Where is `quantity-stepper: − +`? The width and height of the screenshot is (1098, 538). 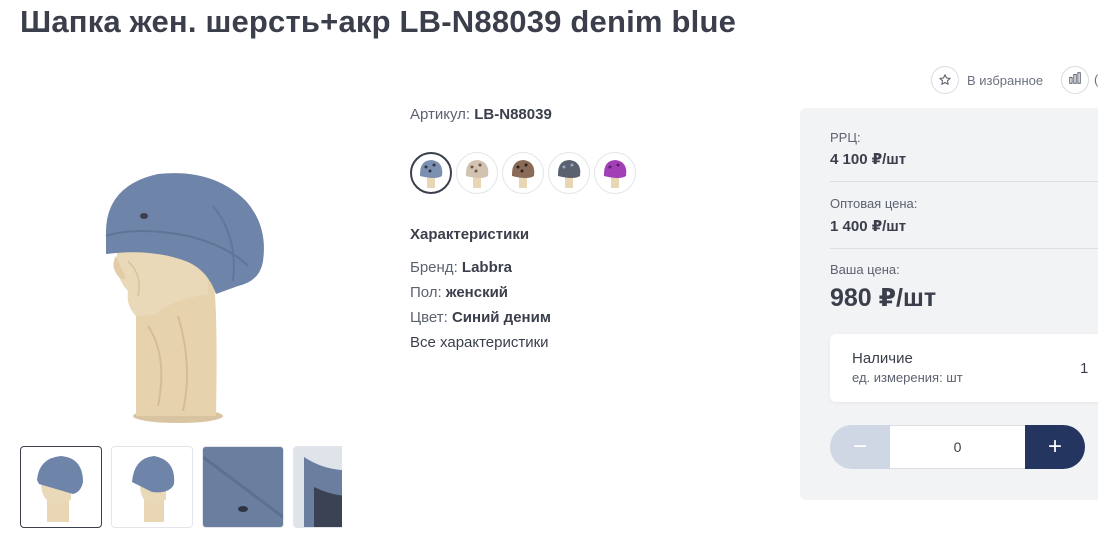 quantity-stepper: − + is located at coordinates (957, 447).